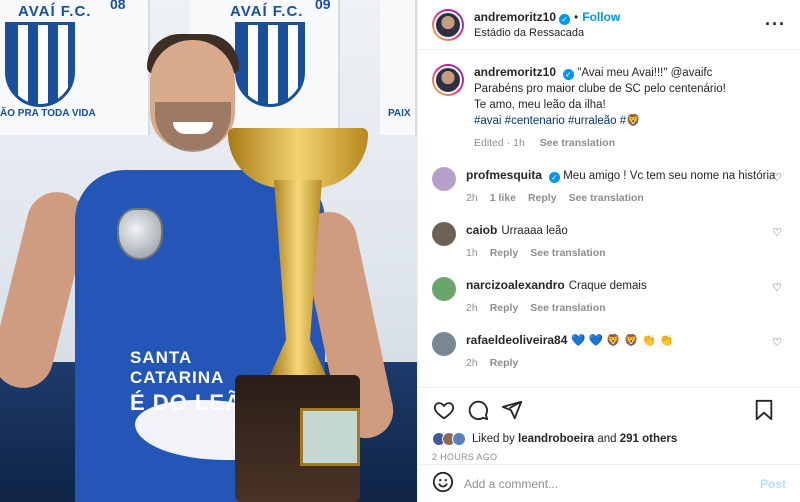  What do you see at coordinates (118, 6) in the screenshot?
I see `locker-number: 08` at bounding box center [118, 6].